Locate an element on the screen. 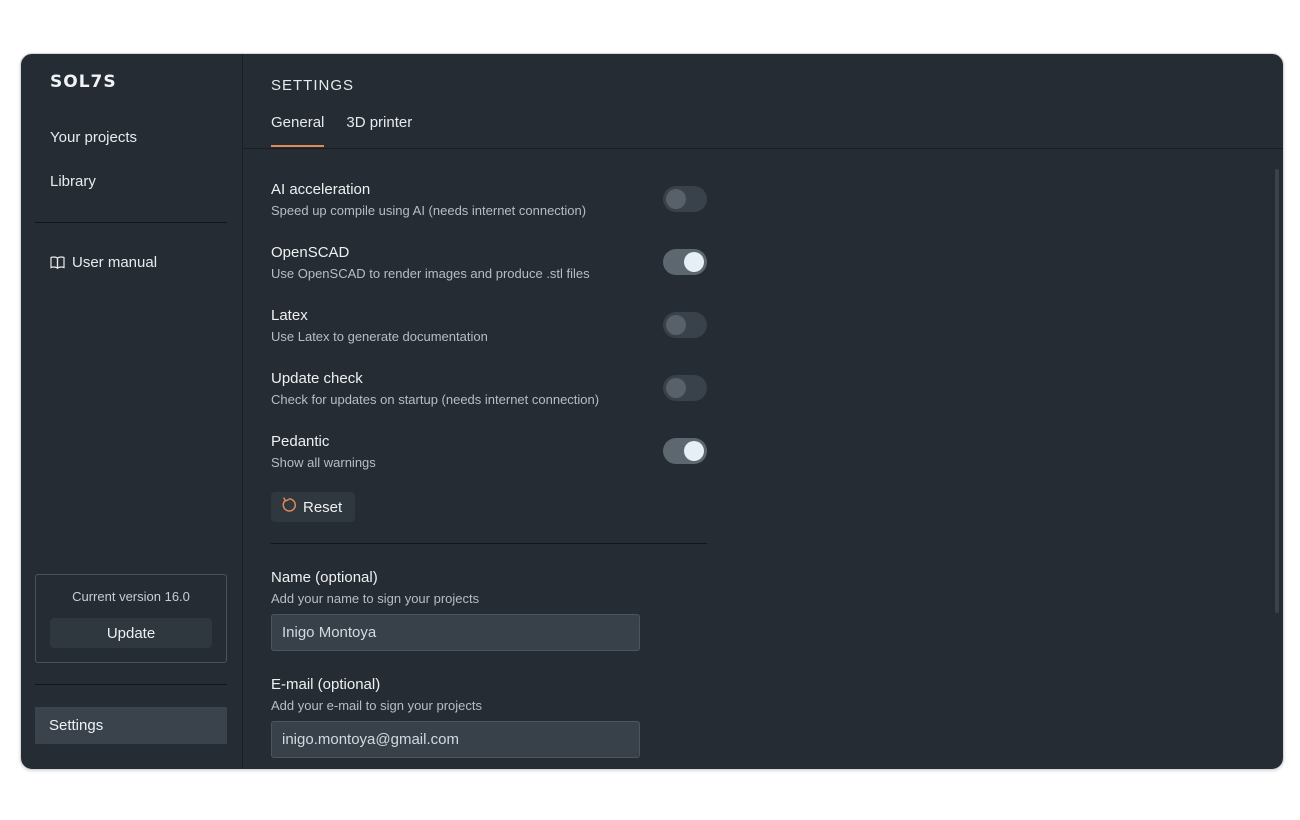 The height and width of the screenshot is (820, 1300). tab-general: General is located at coordinates (298, 130).